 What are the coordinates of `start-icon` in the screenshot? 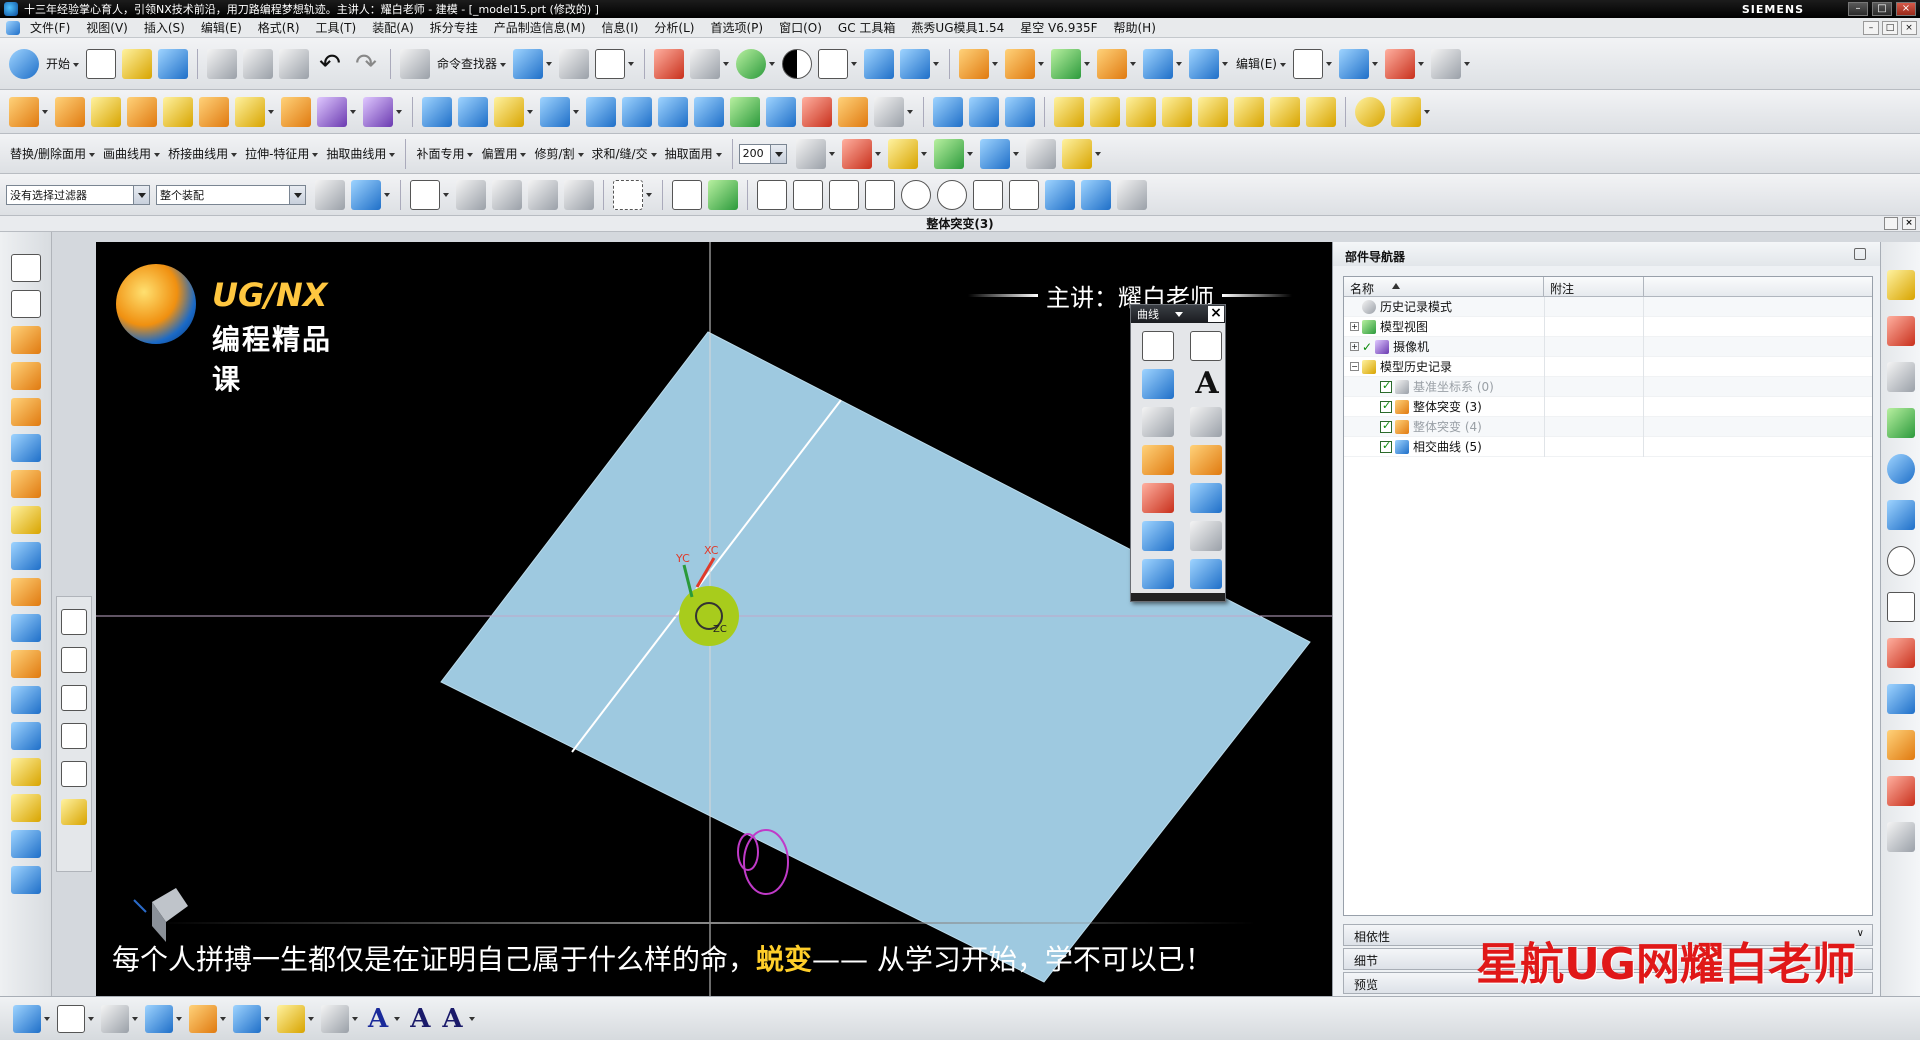 It's located at (24, 63).